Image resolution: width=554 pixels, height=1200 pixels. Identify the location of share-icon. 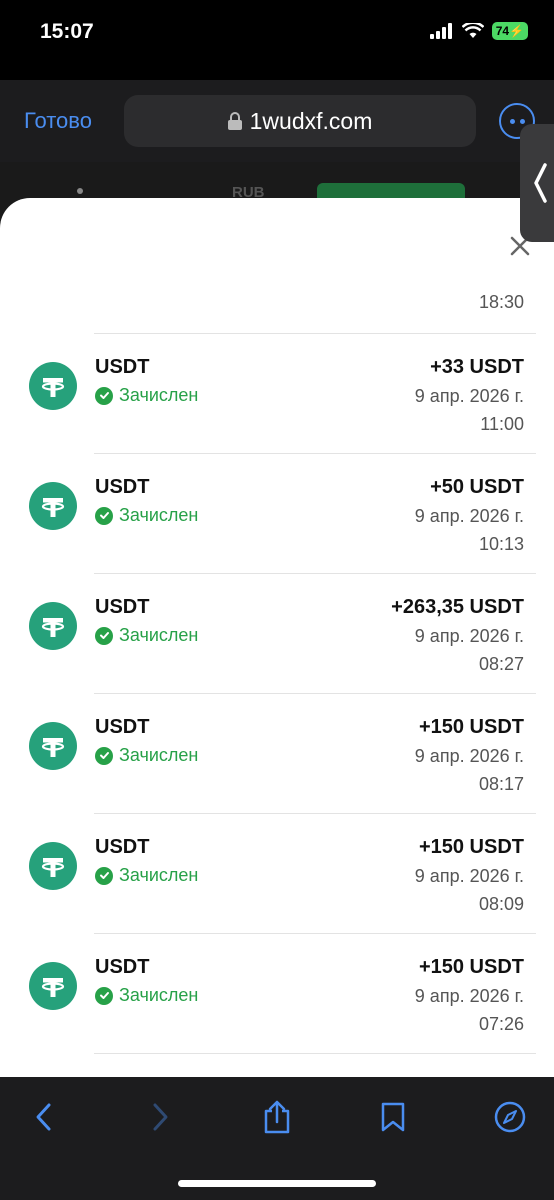
(277, 1117).